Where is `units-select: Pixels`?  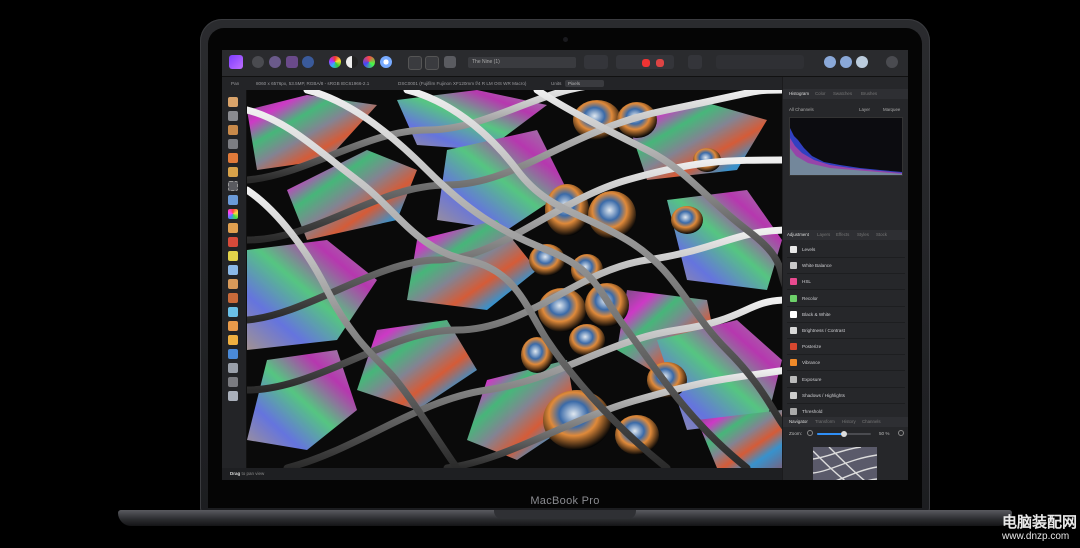 units-select: Pixels is located at coordinates (584, 83).